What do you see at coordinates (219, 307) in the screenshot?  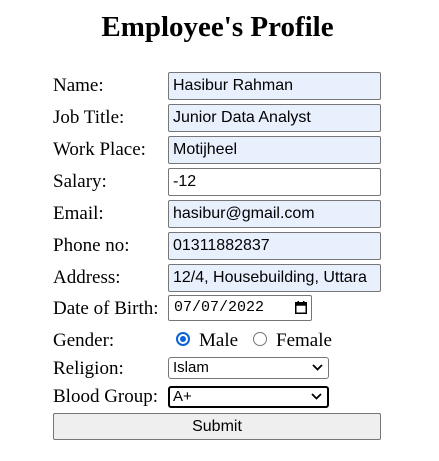 I see `dob-value: 07/07/2022` at bounding box center [219, 307].